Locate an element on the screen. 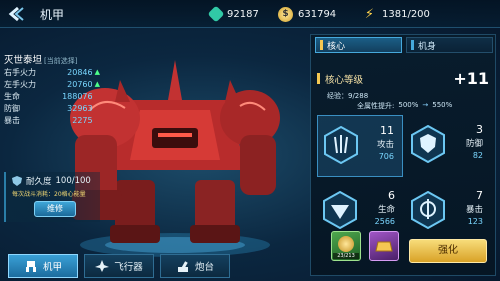 This screenshot has height=281, width=500. core-title: 核心等级 is located at coordinates (344, 80).